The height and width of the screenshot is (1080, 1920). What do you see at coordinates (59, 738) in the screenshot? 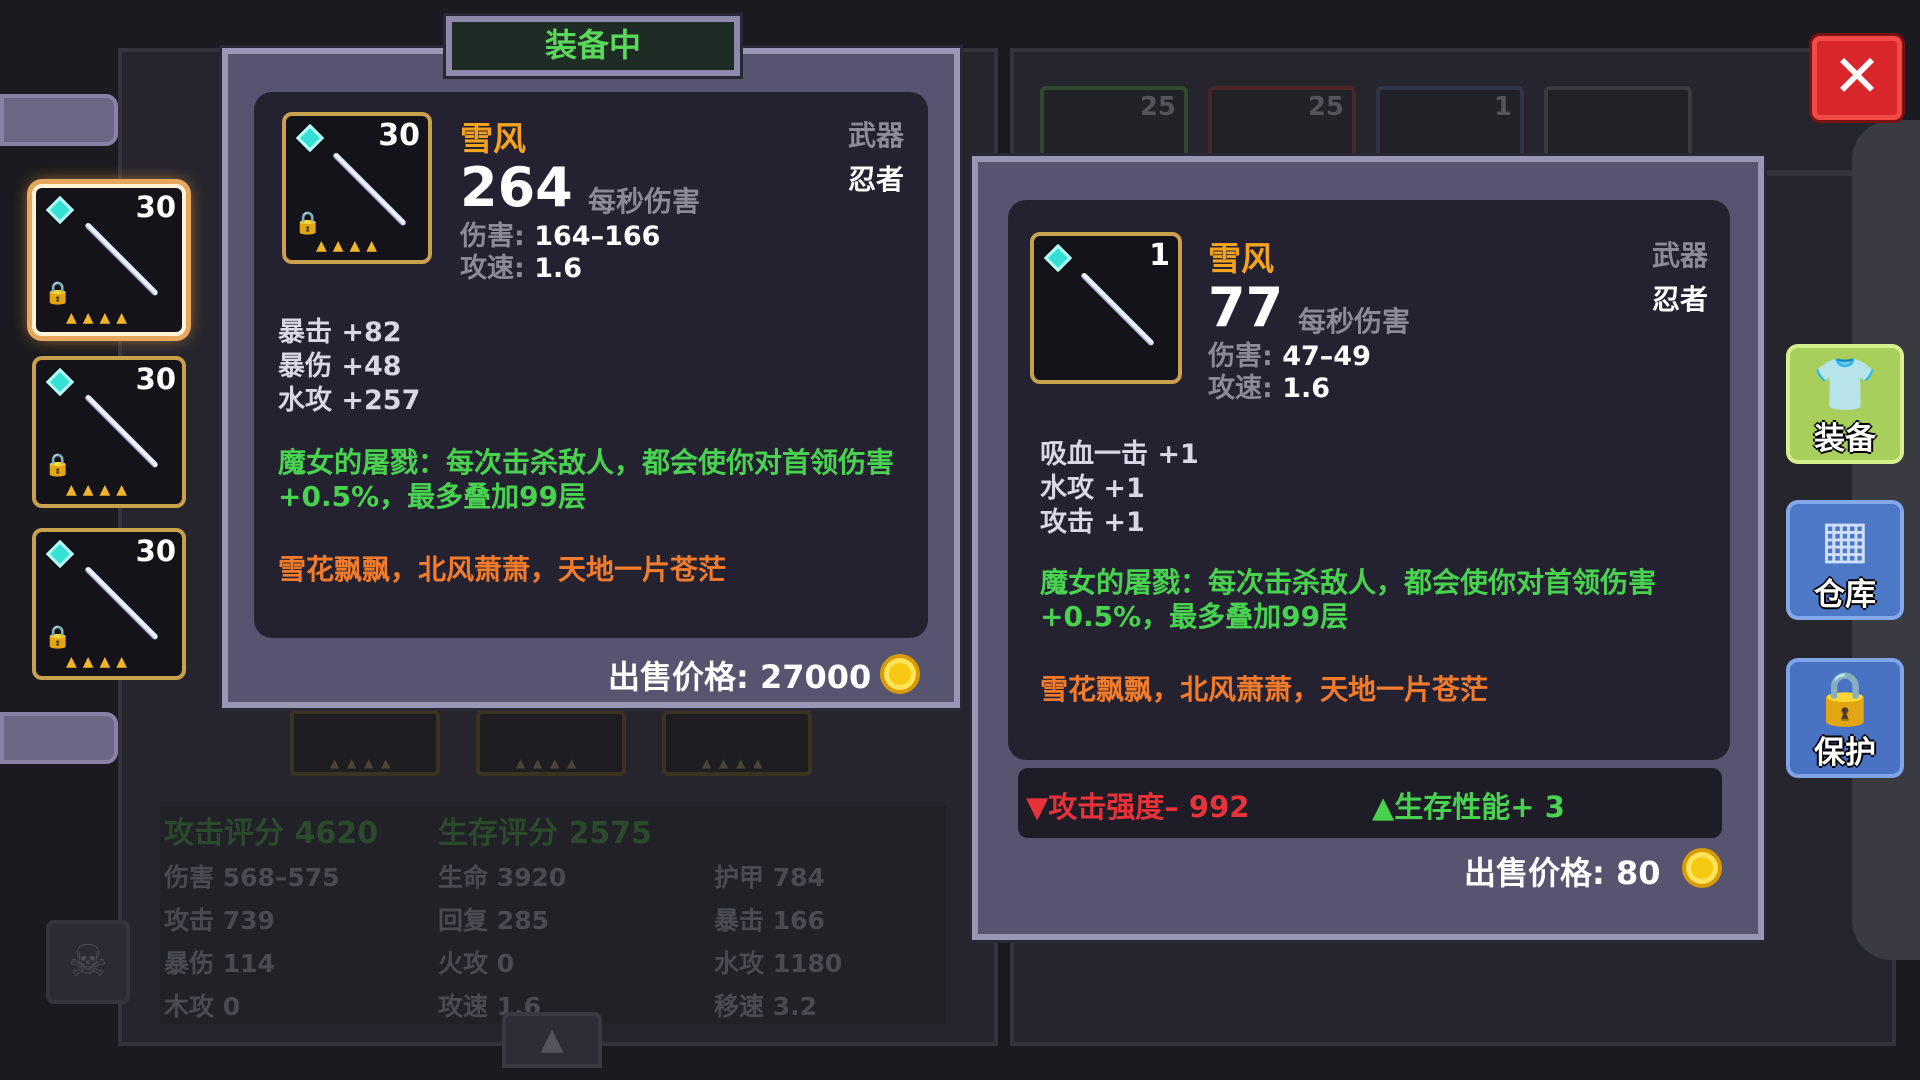
I see `scroll-down-bar` at bounding box center [59, 738].